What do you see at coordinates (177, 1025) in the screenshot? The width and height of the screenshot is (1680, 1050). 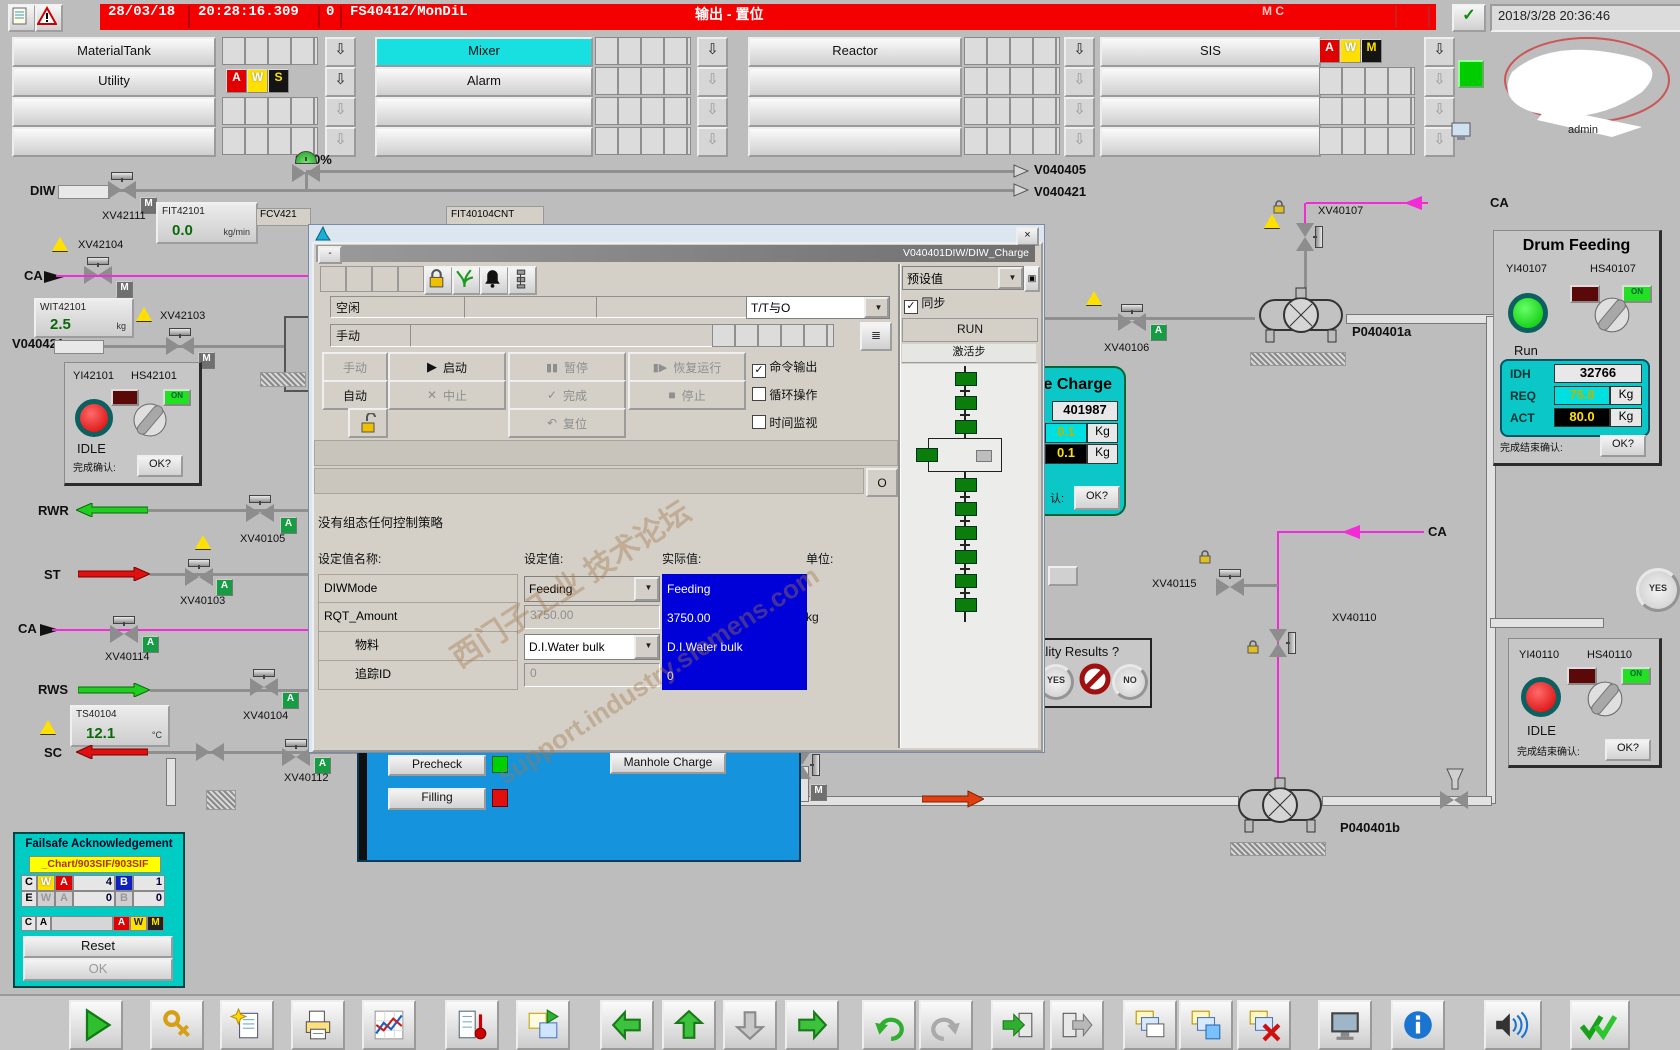 I see `toolbar-key-button` at bounding box center [177, 1025].